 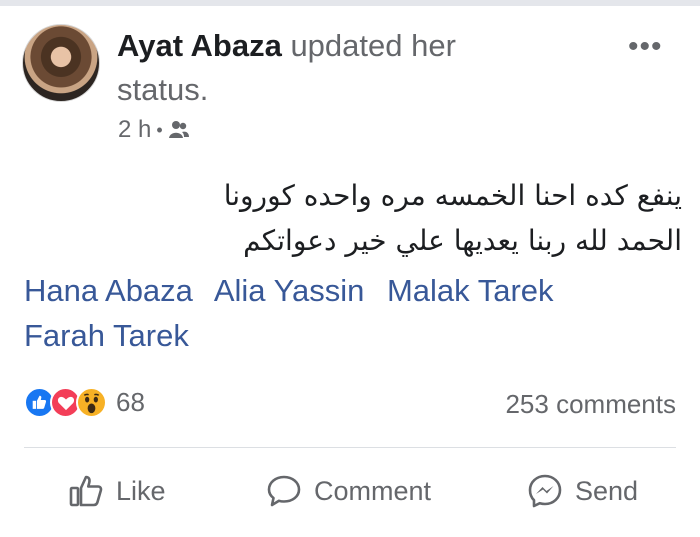 I want to click on post-meta: 2 h •, so click(x=154, y=130).